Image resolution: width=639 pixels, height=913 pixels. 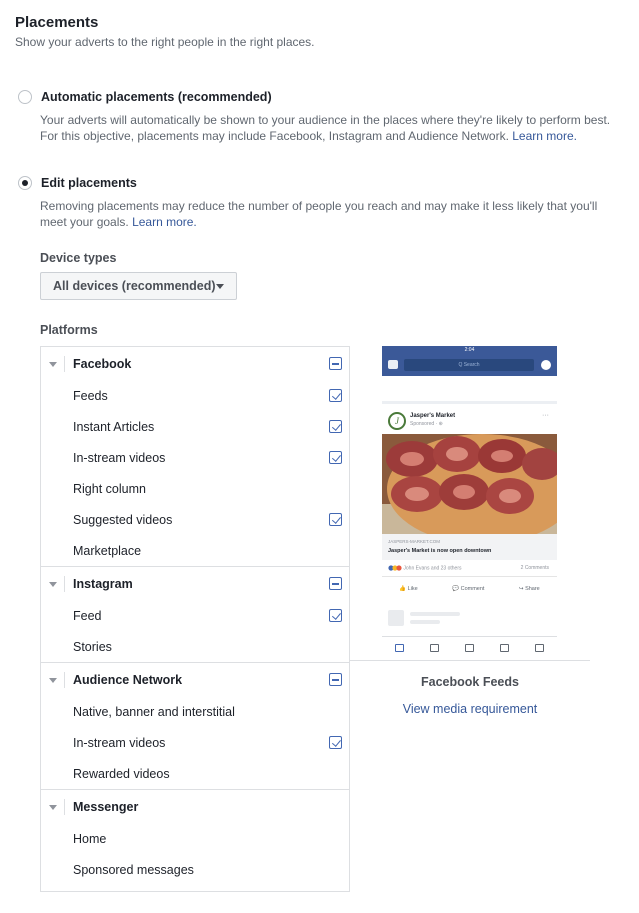 What do you see at coordinates (90, 838) in the screenshot?
I see `placement-label: Home` at bounding box center [90, 838].